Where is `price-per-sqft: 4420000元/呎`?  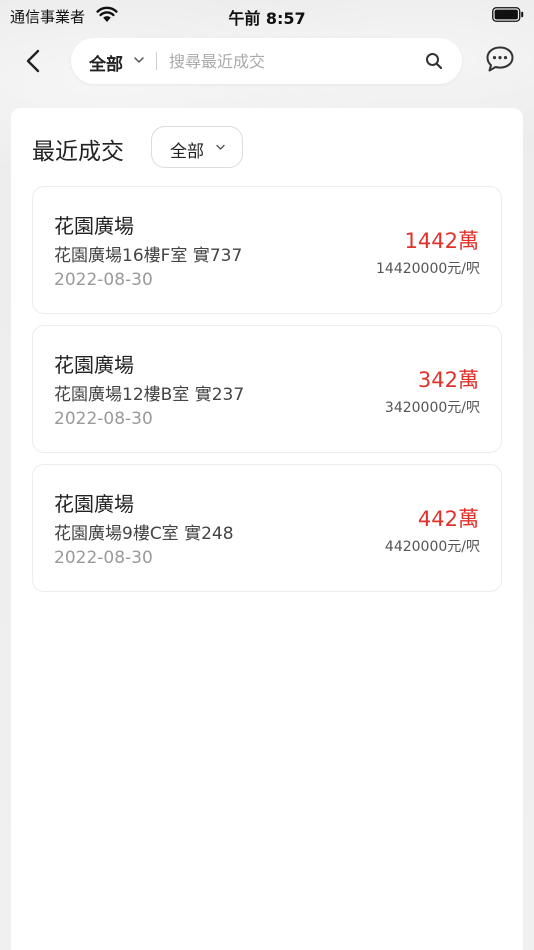 price-per-sqft: 4420000元/呎 is located at coordinates (432, 547).